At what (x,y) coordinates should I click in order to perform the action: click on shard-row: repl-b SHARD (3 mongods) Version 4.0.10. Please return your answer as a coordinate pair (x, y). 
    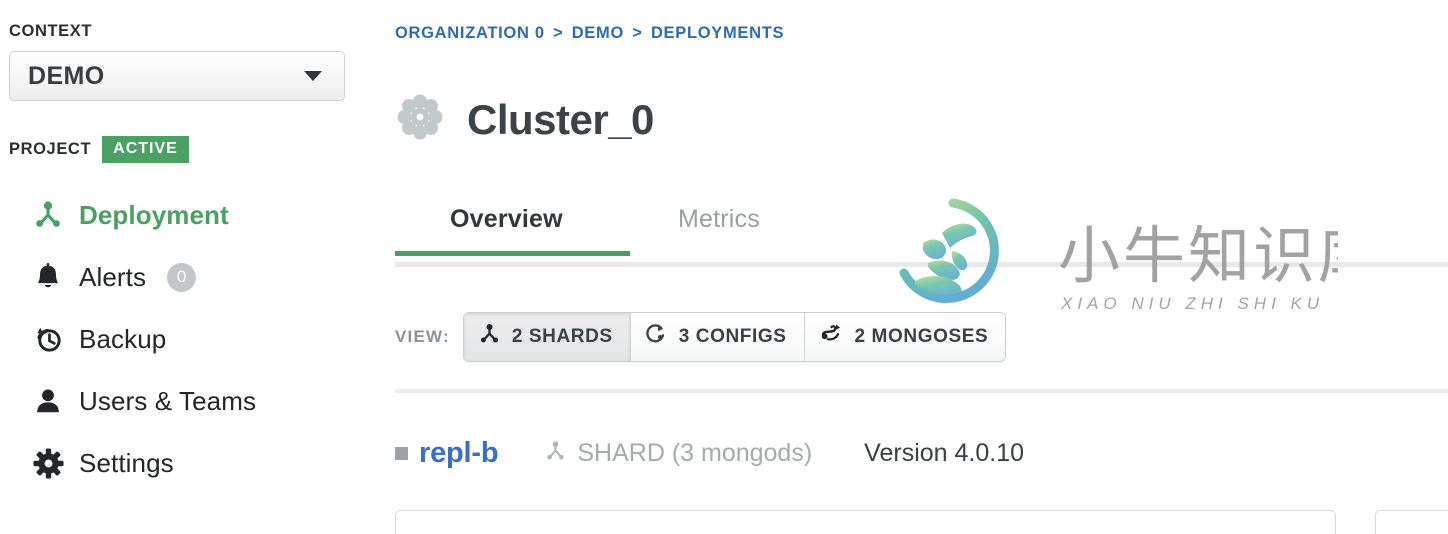
    Looking at the image, I should click on (709, 453).